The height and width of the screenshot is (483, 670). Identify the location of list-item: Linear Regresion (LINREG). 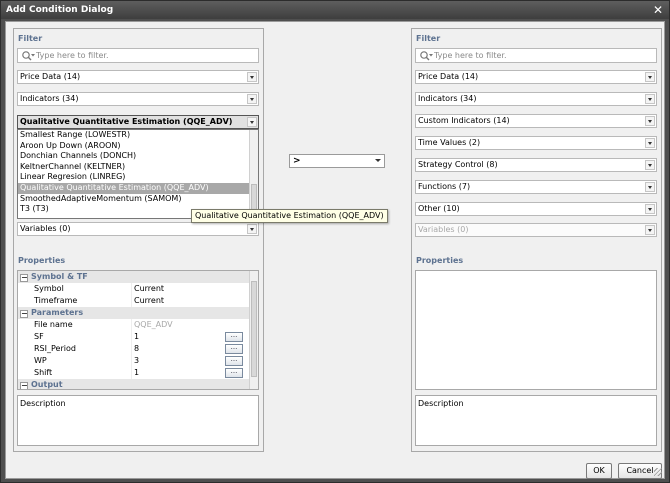
(138, 177).